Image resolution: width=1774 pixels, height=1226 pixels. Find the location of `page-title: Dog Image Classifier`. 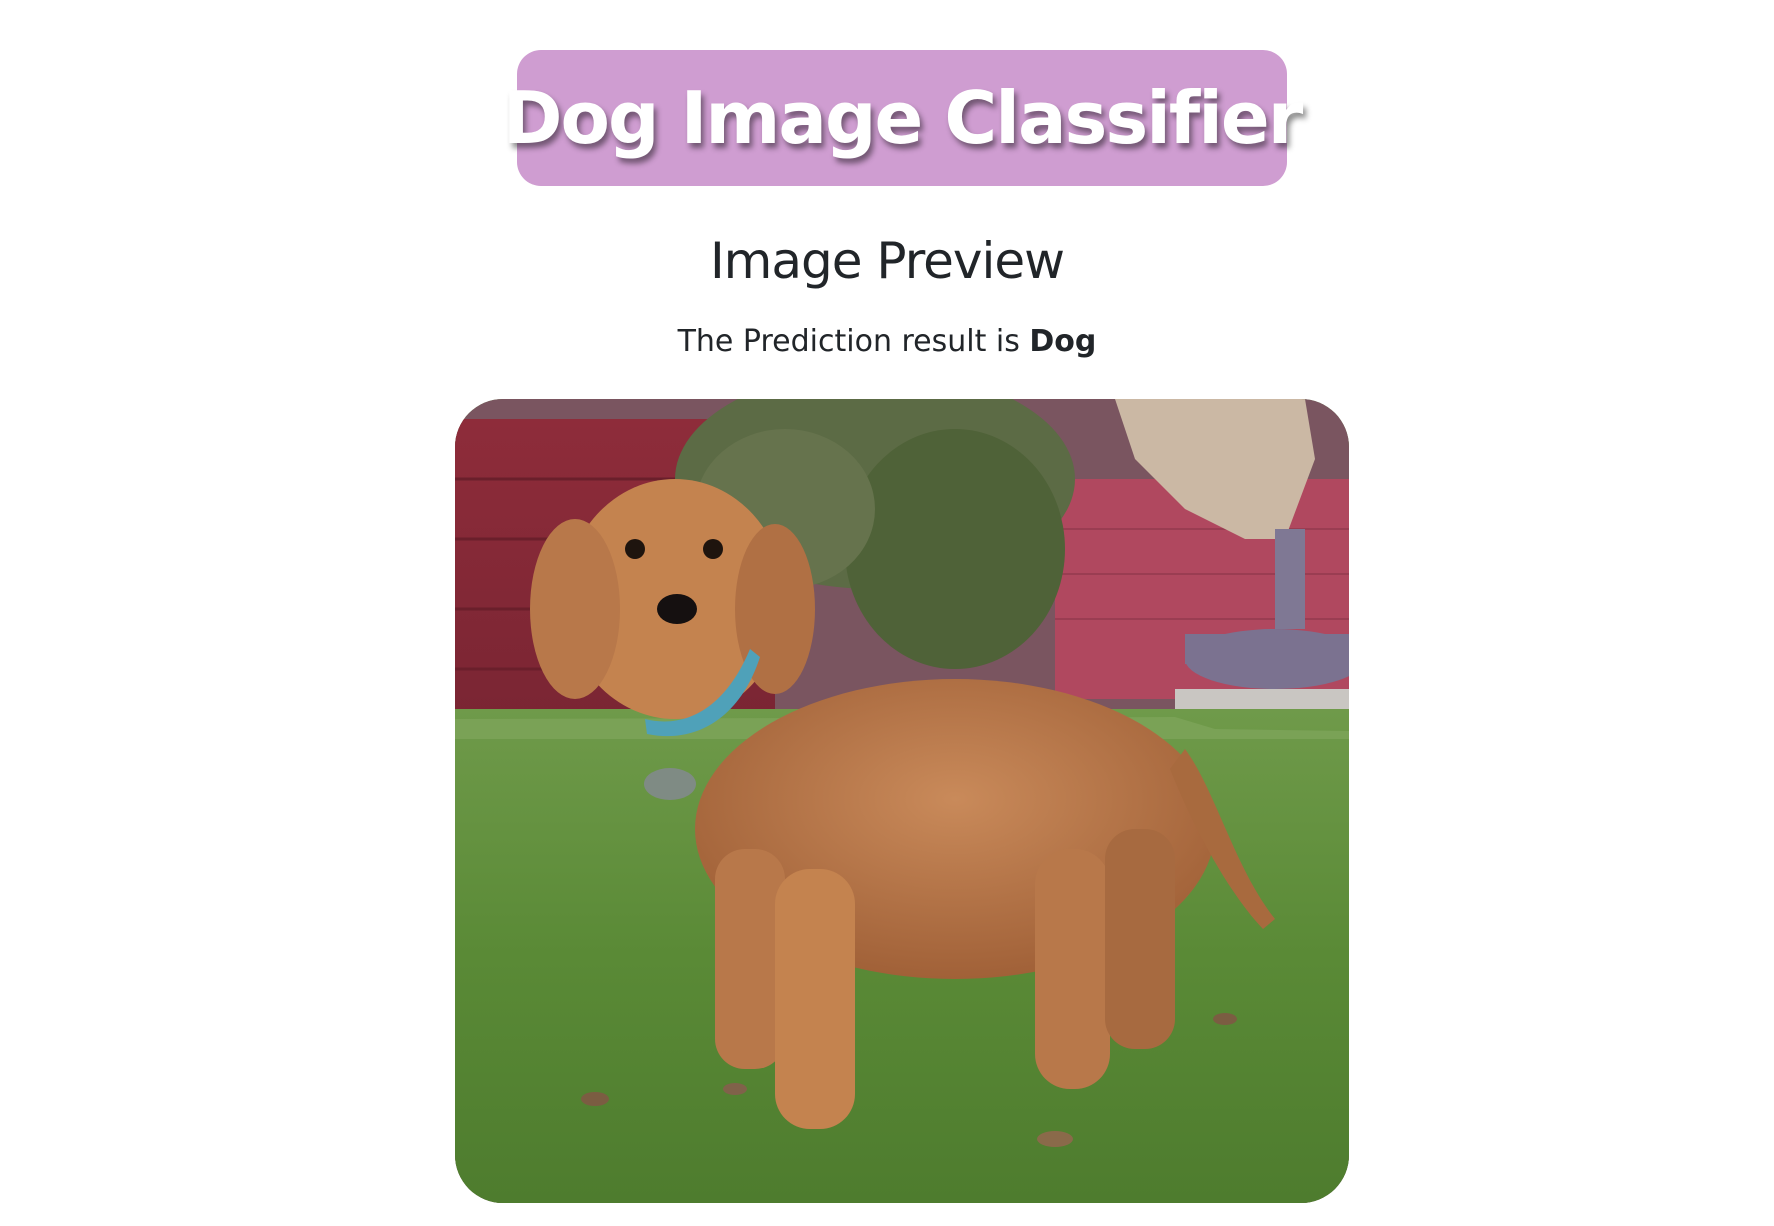

page-title: Dog Image Classifier is located at coordinates (903, 118).